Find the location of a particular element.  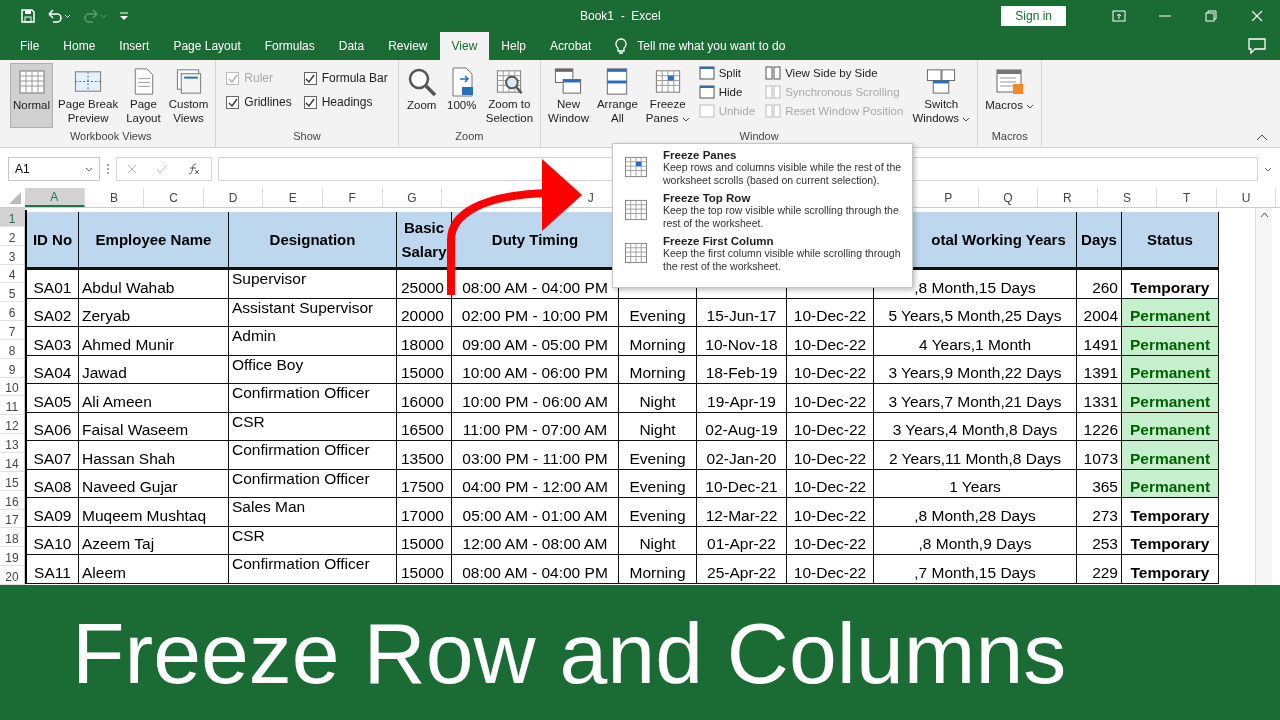

table-cell: Muqeem Mushtaq is located at coordinates (154, 512).